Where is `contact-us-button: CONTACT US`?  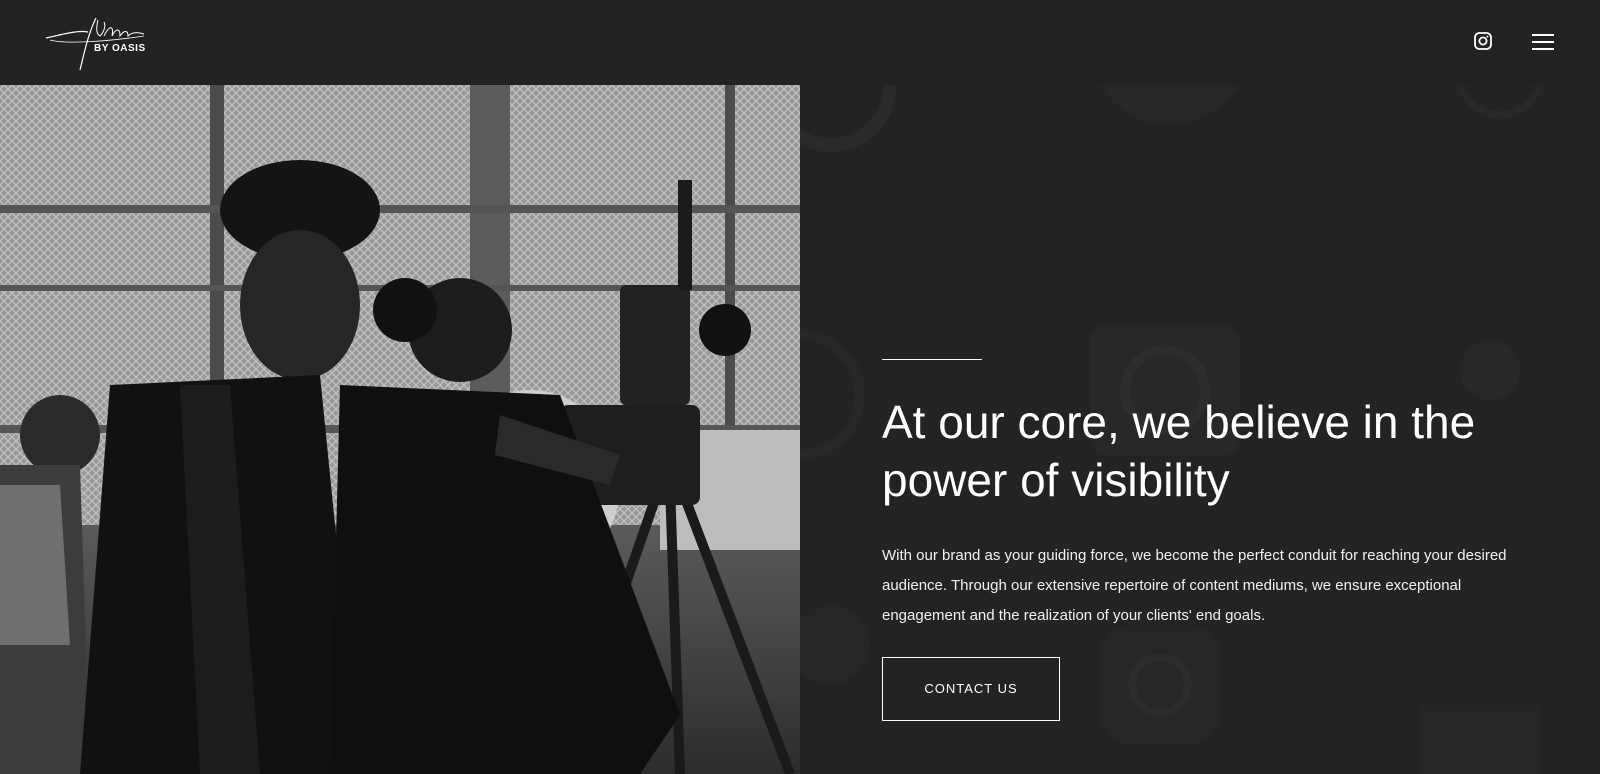
contact-us-button: CONTACT US is located at coordinates (971, 689).